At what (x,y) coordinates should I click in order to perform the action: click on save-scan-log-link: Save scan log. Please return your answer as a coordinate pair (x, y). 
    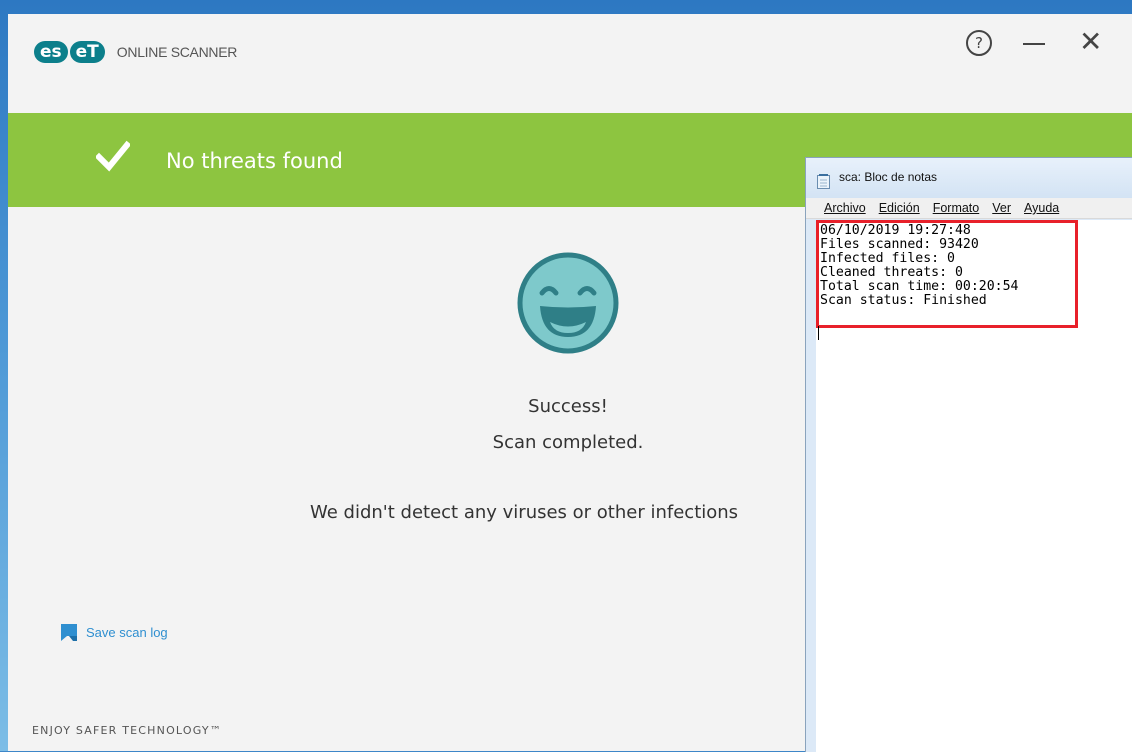
    Looking at the image, I should click on (114, 632).